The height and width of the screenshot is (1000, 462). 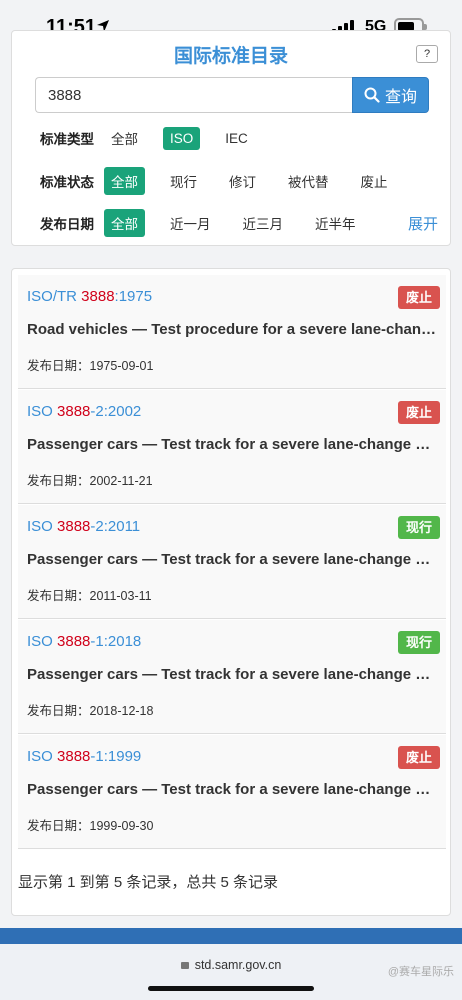 I want to click on search-button: 查询, so click(x=390, y=95).